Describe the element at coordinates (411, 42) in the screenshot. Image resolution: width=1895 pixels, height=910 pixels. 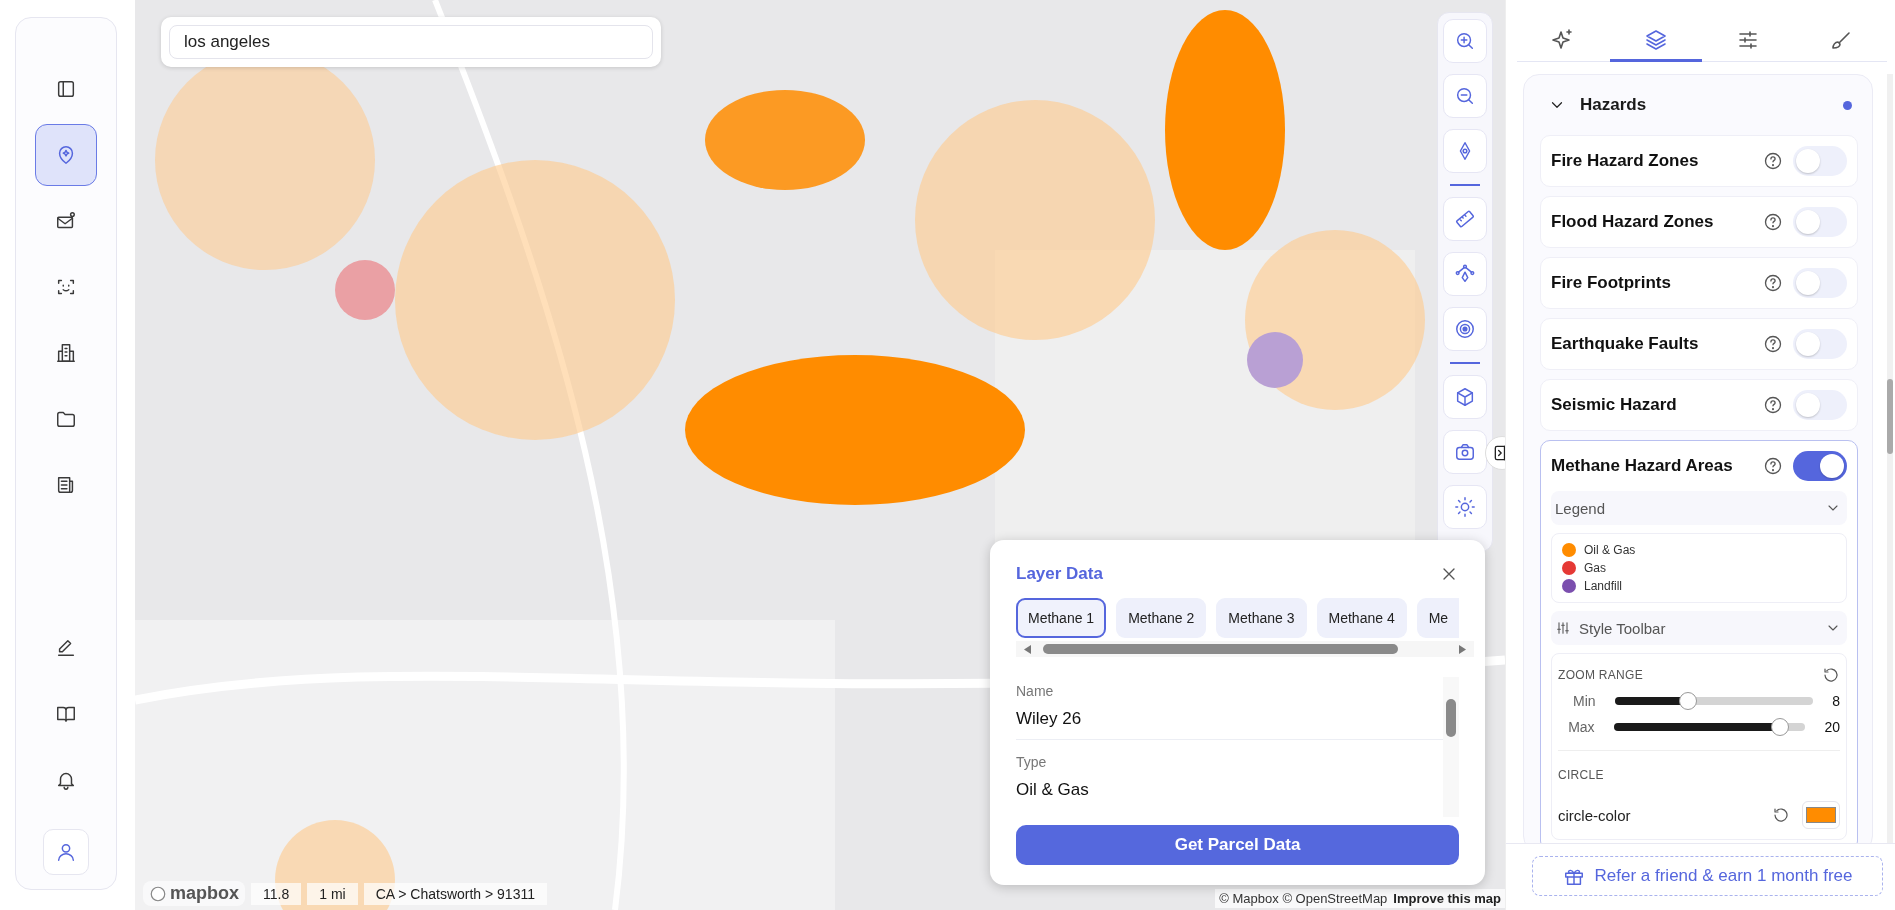
I see `search-field: los angeles` at that location.